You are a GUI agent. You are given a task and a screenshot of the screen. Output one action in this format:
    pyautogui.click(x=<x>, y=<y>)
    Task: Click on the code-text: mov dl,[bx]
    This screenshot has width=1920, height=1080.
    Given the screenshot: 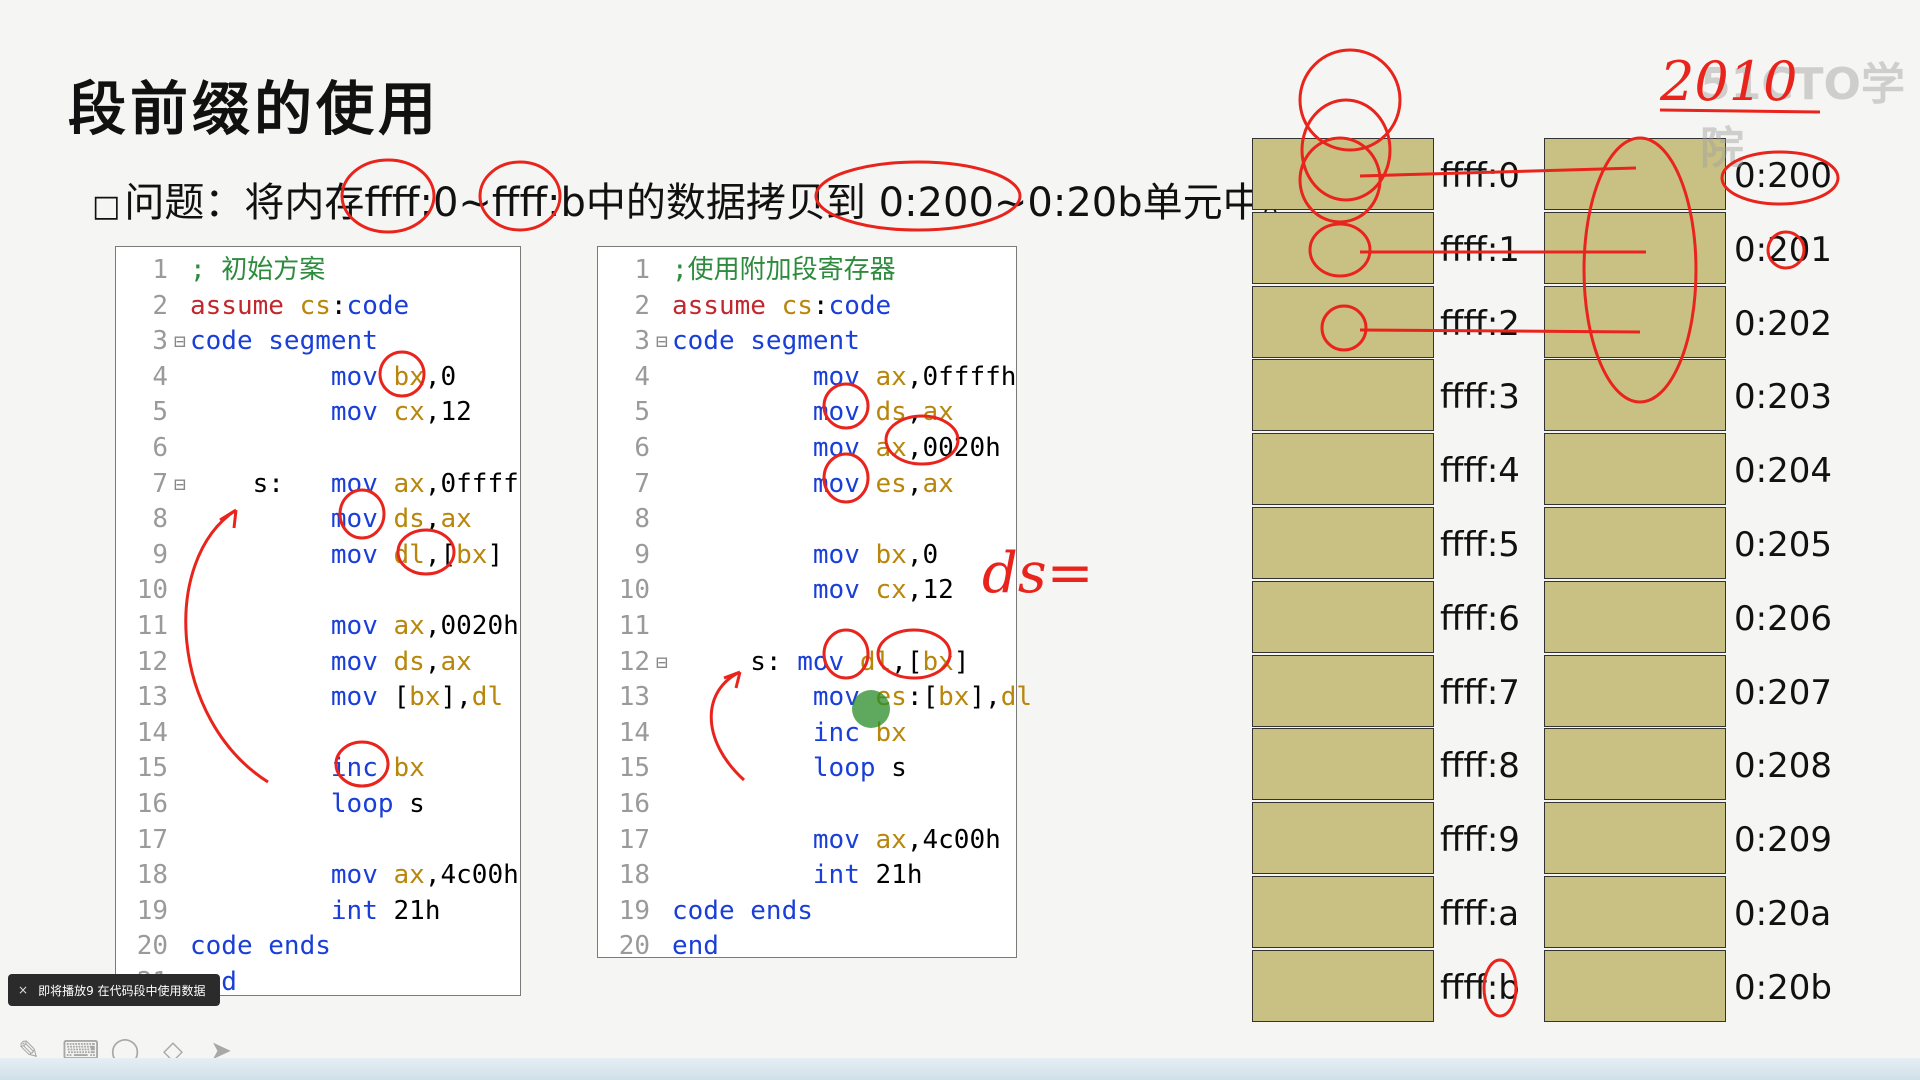 What is the action you would take?
    pyautogui.click(x=417, y=554)
    